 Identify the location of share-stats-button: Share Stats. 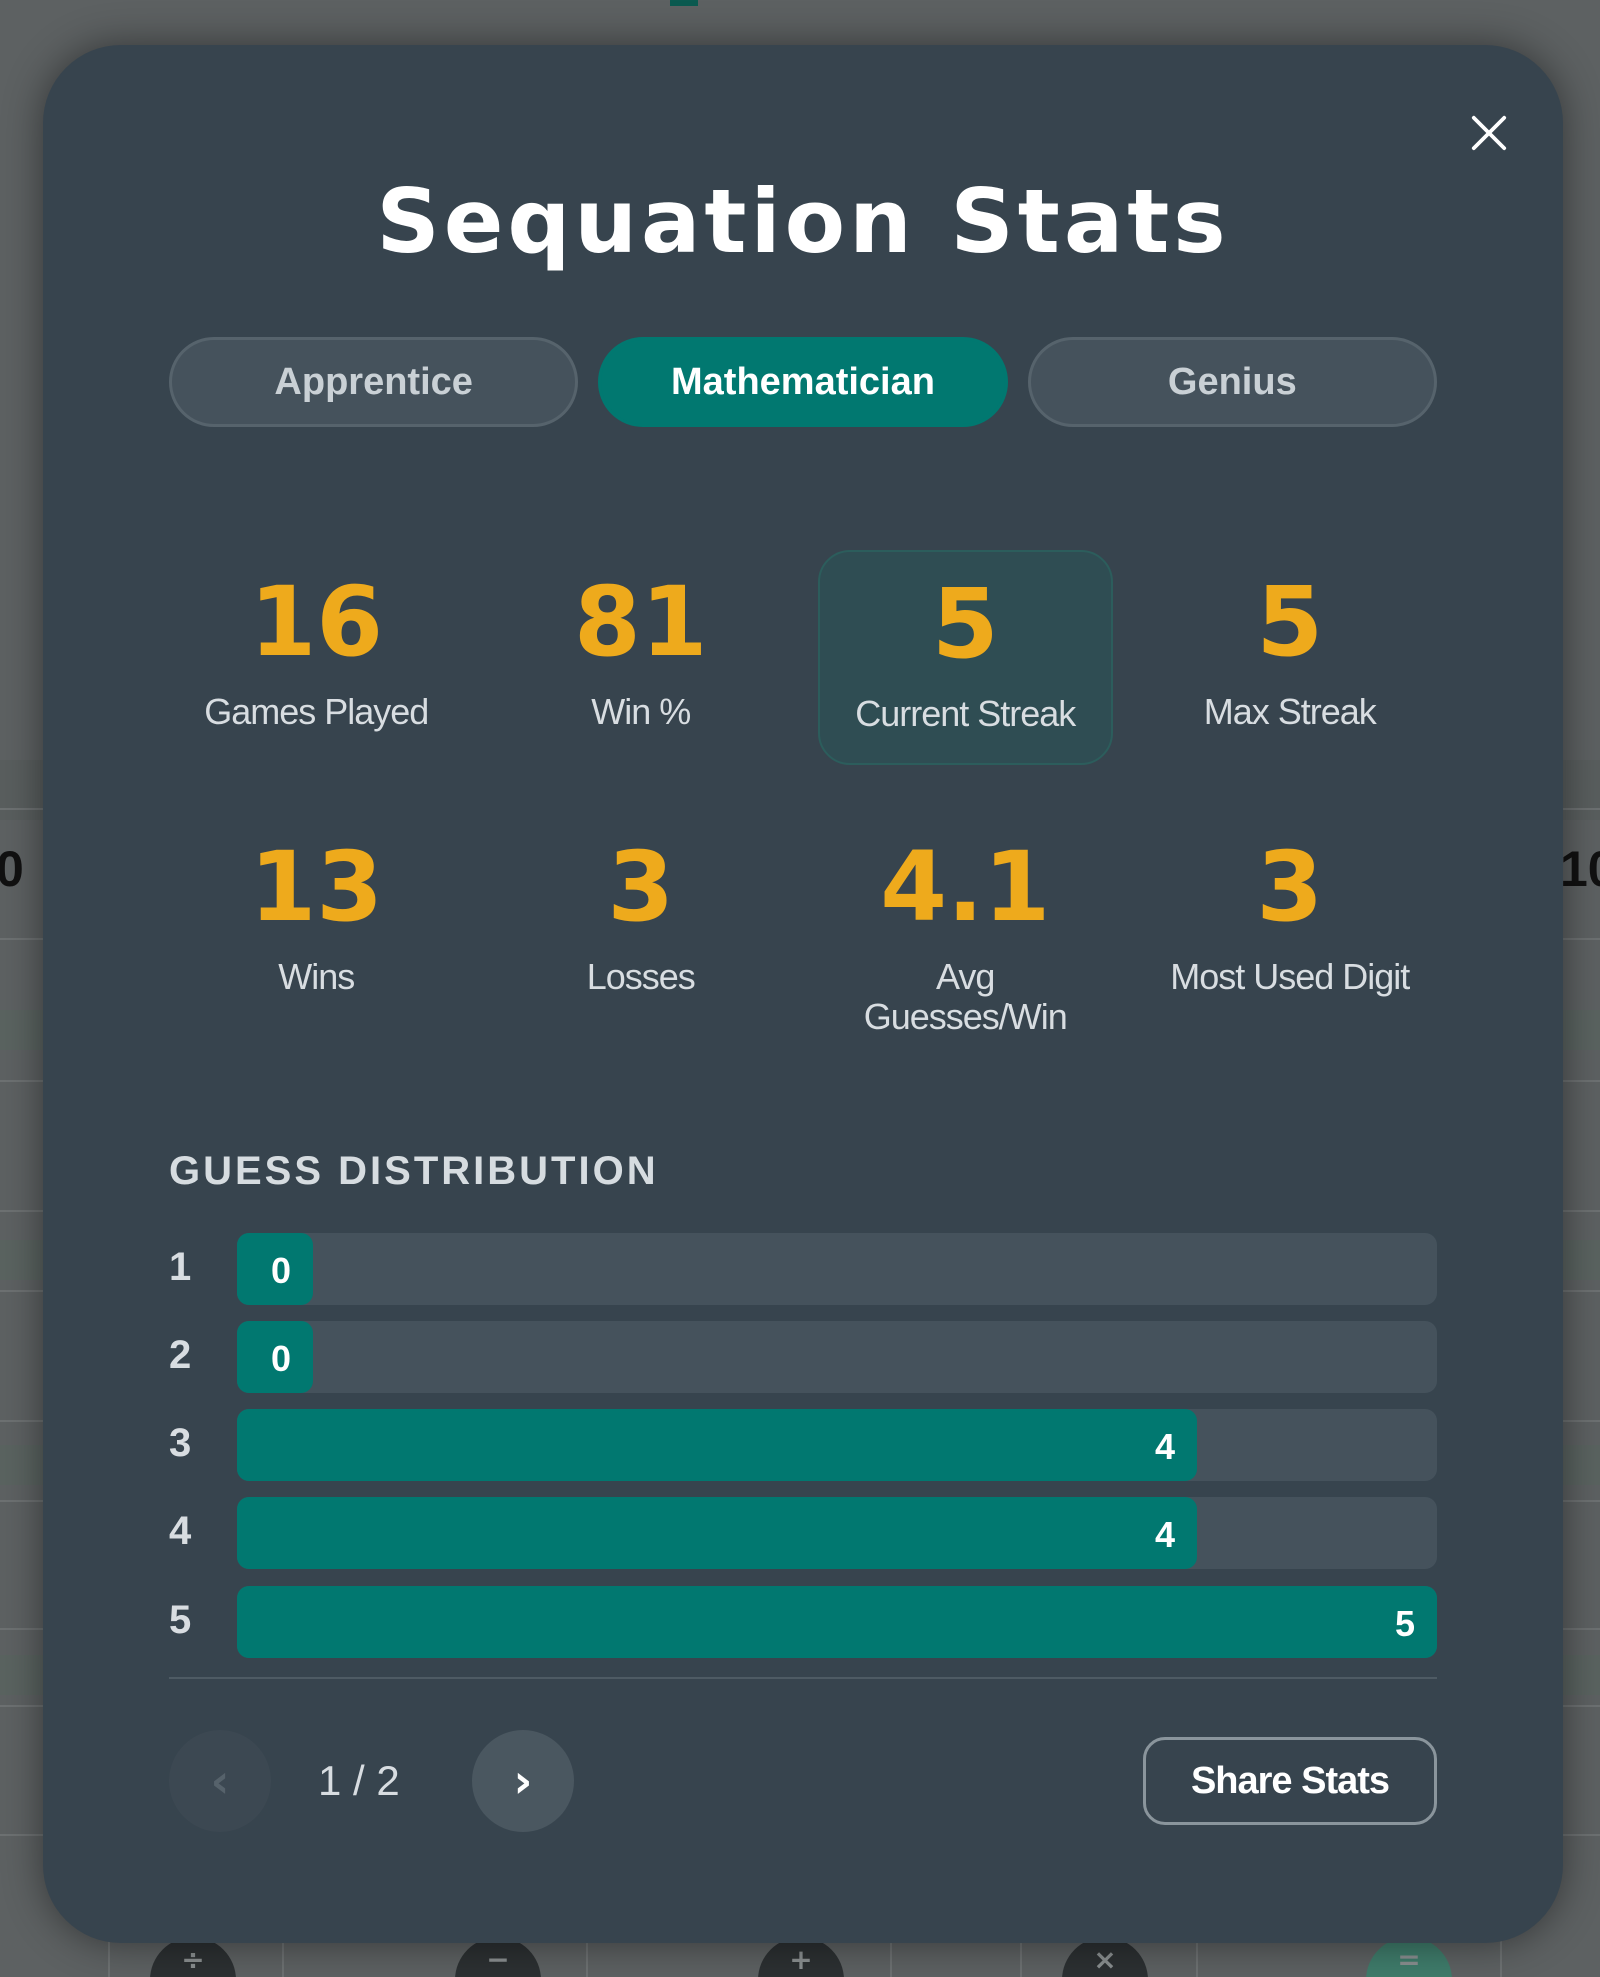
(1290, 1781).